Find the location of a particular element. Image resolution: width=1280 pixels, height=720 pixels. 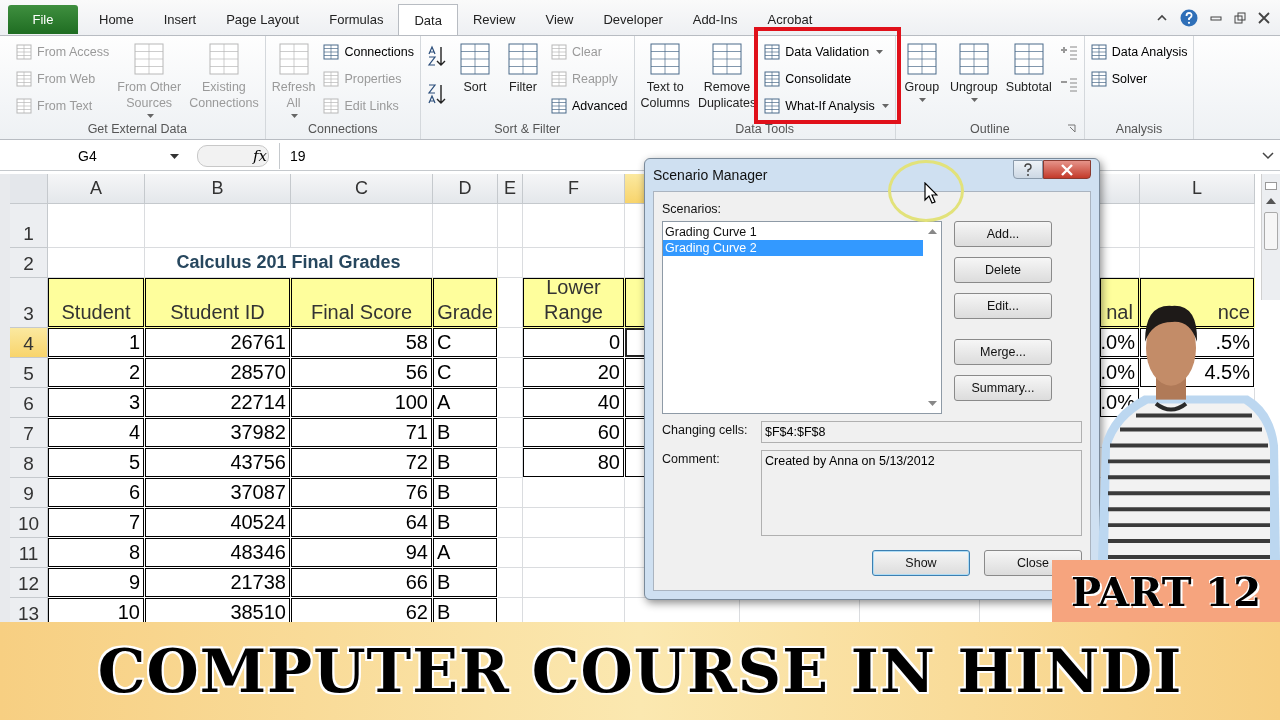

row-header: 9 is located at coordinates (29, 493).